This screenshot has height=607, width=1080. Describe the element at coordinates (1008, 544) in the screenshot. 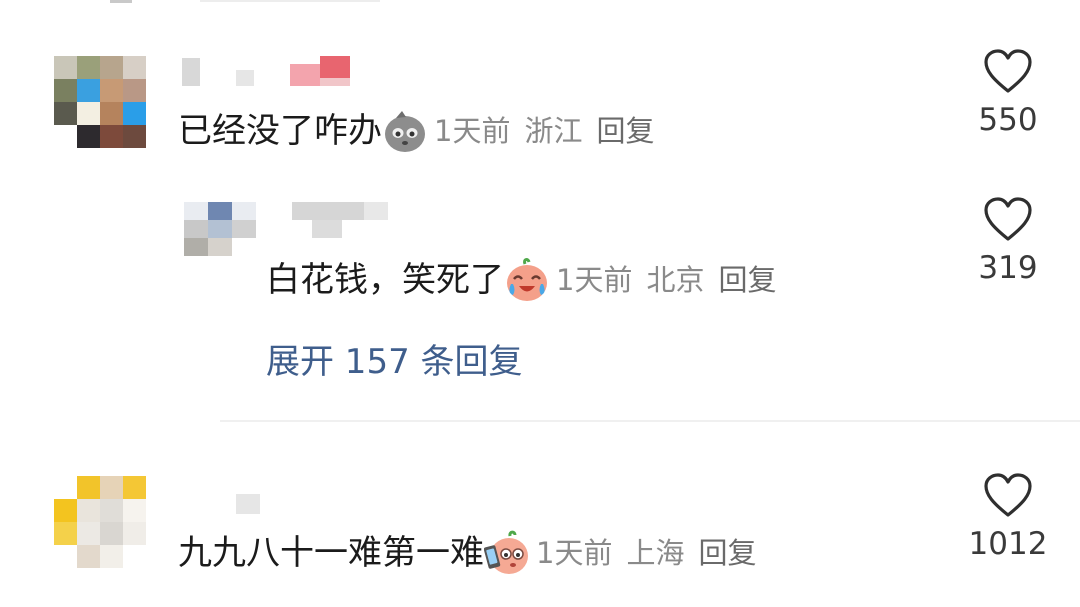

I see `like-count: 1012` at that location.